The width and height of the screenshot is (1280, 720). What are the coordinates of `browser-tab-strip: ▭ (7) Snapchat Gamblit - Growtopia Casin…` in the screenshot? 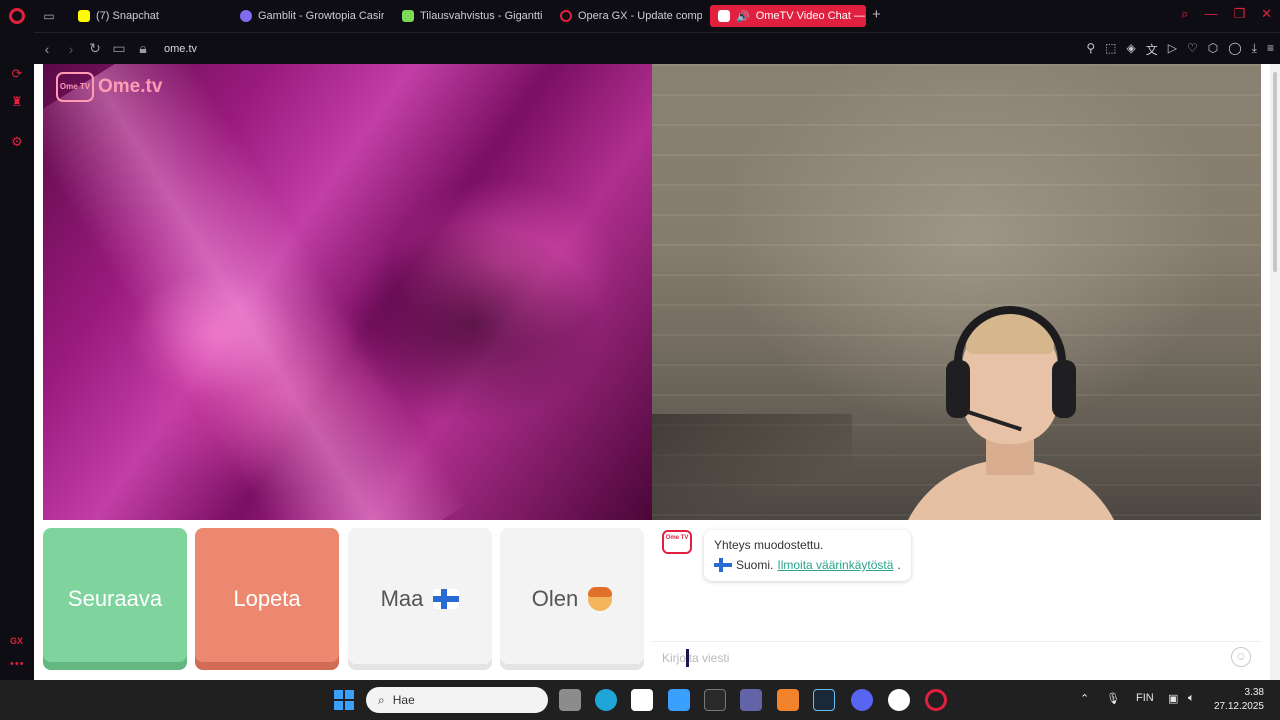 It's located at (640, 16).